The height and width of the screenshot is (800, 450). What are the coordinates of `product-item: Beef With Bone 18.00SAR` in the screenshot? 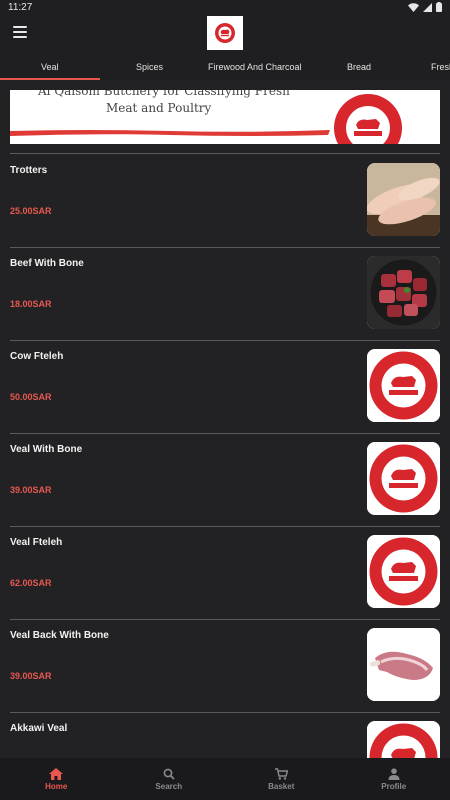 It's located at (225, 293).